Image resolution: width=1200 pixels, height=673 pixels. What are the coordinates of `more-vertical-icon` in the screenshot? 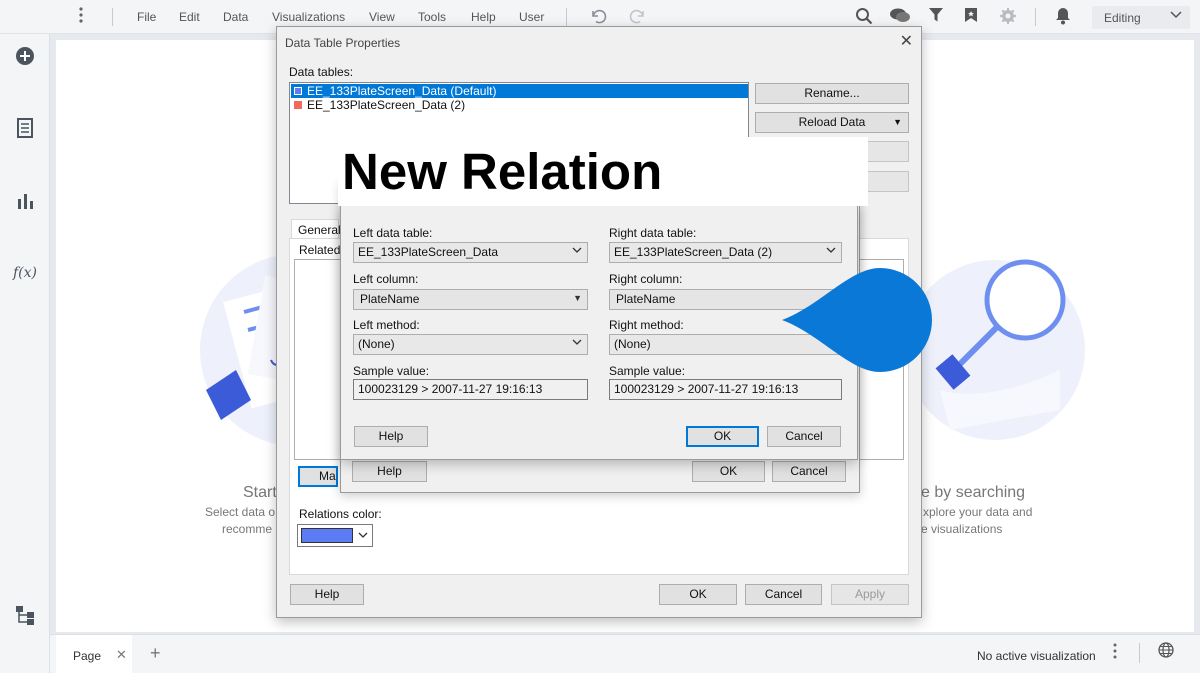 It's located at (81, 17).